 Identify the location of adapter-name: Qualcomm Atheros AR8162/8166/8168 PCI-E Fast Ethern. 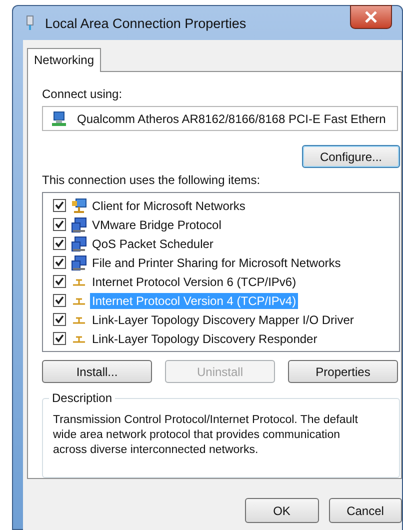
(231, 119).